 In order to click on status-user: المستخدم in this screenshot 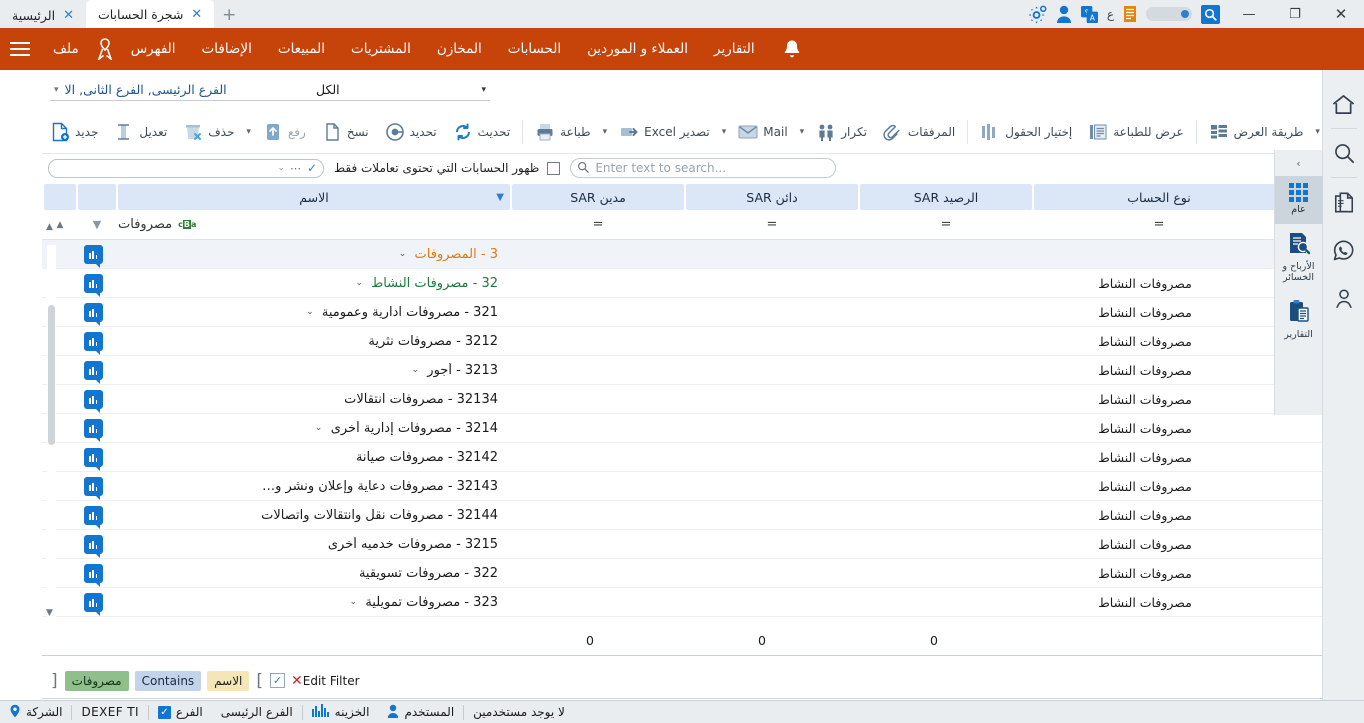, I will do `click(420, 712)`.